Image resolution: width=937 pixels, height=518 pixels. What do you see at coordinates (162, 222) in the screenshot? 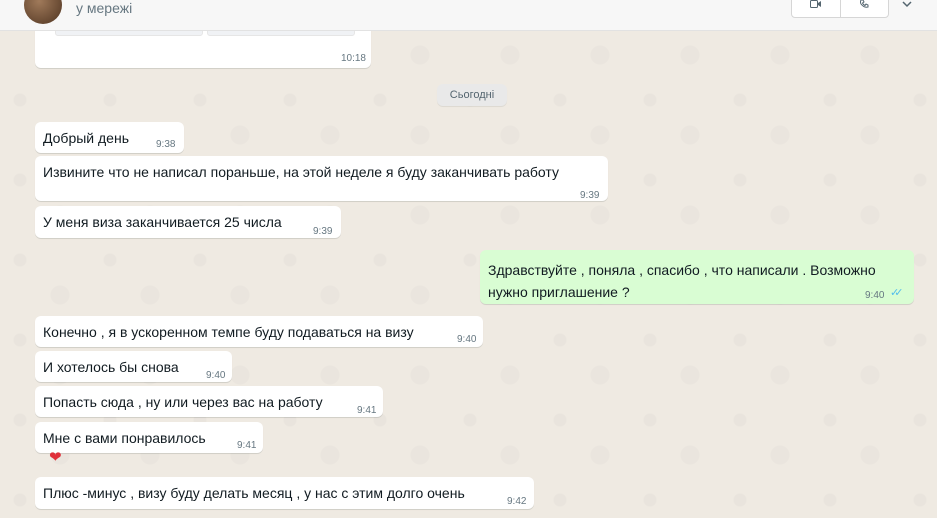
I see `message-text: У меня виза заканчивается 25 числа` at bounding box center [162, 222].